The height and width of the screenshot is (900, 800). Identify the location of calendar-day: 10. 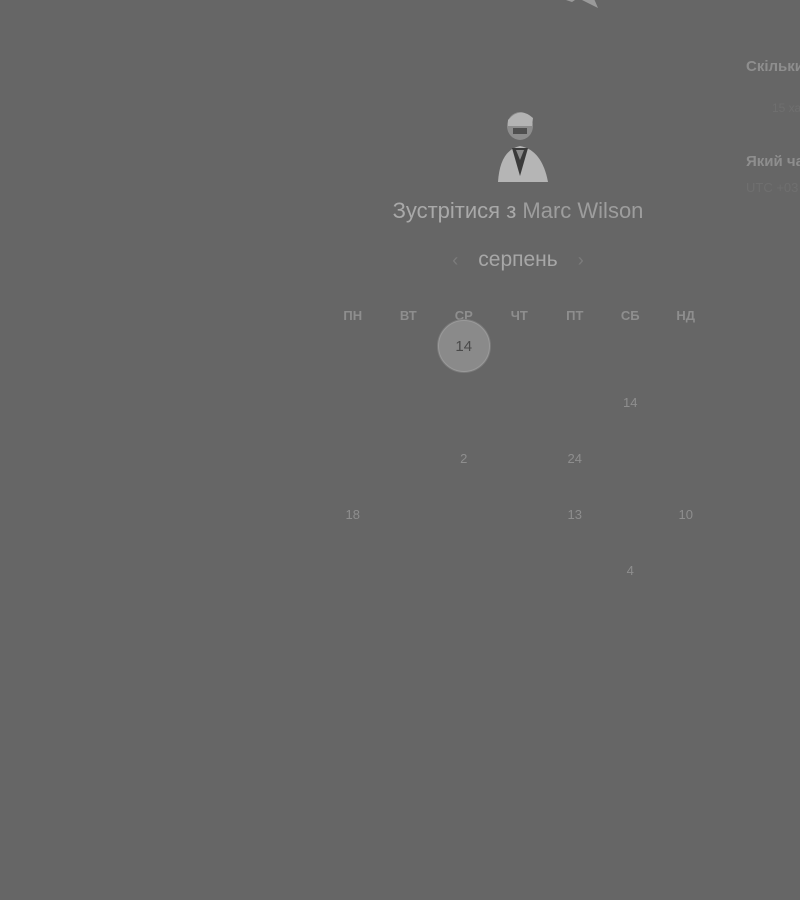
(686, 514).